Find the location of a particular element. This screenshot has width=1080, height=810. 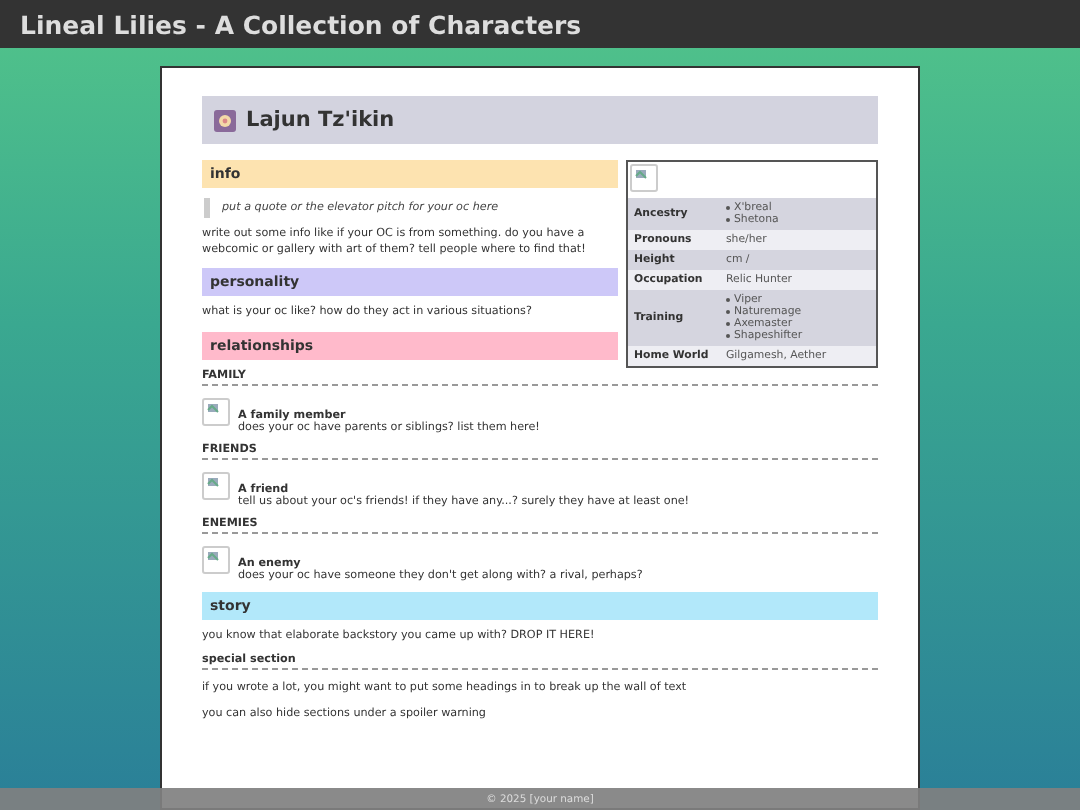

site-title: Lineal Lilies - A Collection of Characters is located at coordinates (301, 24).